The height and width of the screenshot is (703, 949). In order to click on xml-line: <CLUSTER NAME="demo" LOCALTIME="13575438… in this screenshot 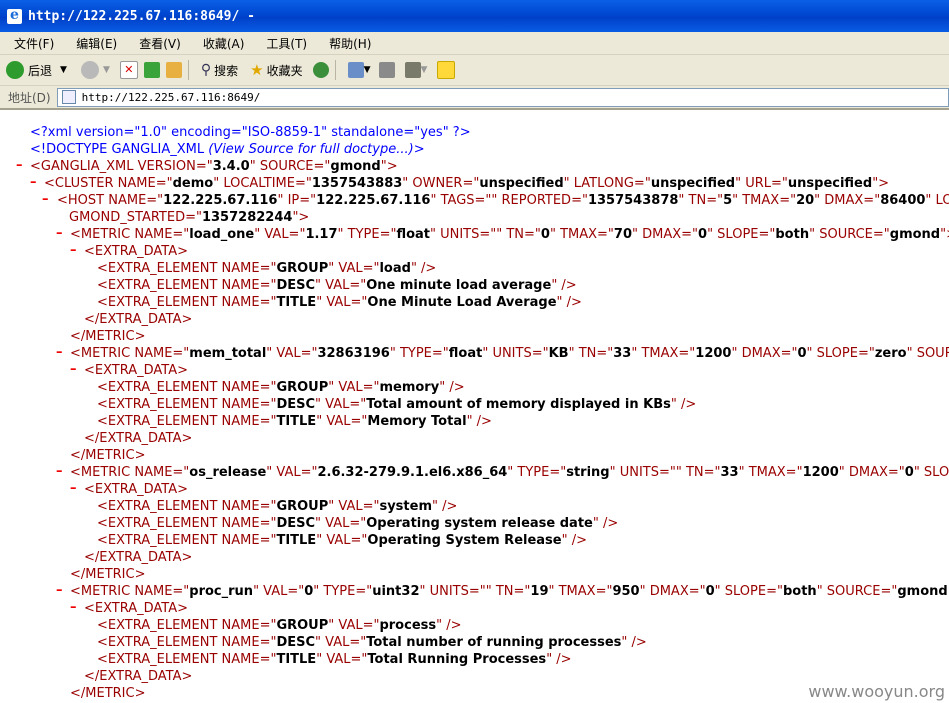, I will do `click(467, 183)`.